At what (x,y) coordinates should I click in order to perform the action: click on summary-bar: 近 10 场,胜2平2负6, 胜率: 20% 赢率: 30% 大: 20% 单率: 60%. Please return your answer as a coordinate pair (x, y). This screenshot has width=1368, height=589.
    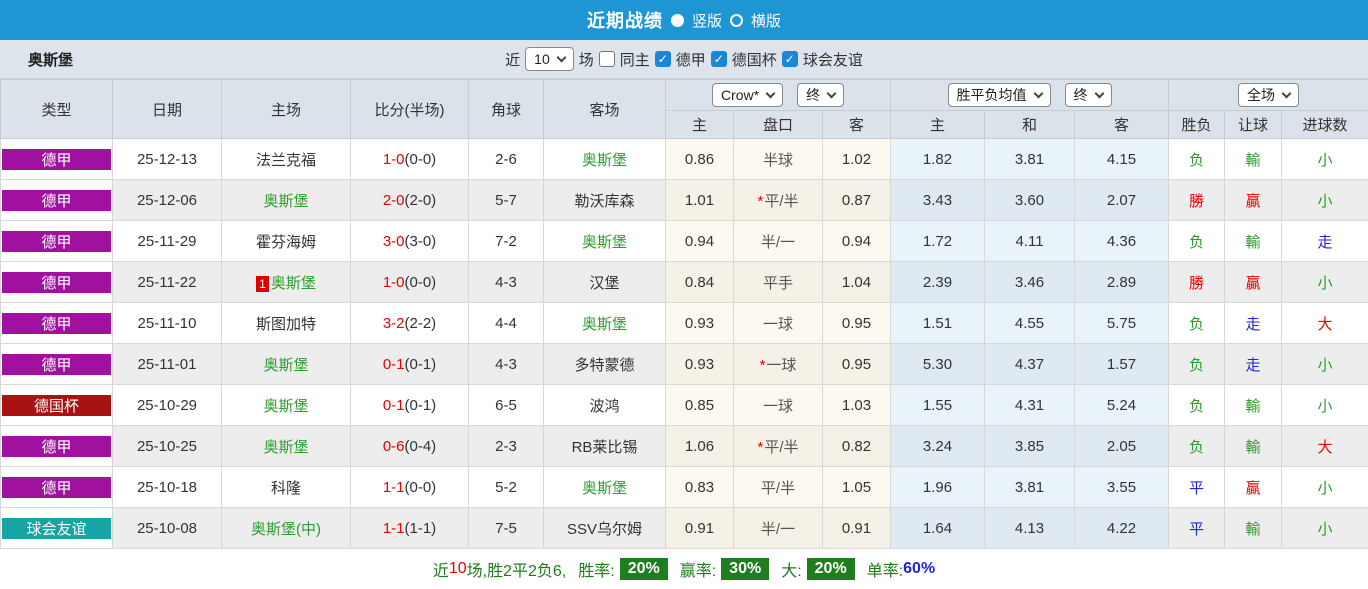
    Looking at the image, I should click on (684, 569).